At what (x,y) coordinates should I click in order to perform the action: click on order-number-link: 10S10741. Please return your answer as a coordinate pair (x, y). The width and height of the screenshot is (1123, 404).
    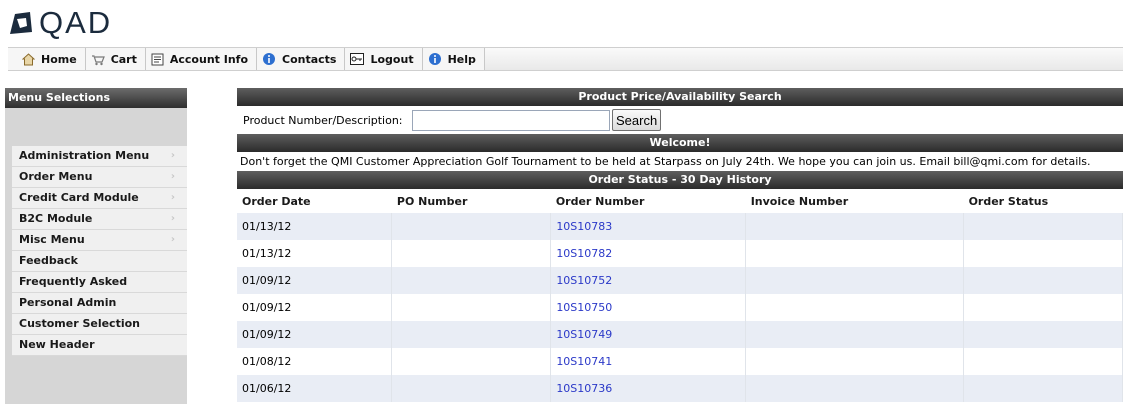
    Looking at the image, I should click on (584, 361).